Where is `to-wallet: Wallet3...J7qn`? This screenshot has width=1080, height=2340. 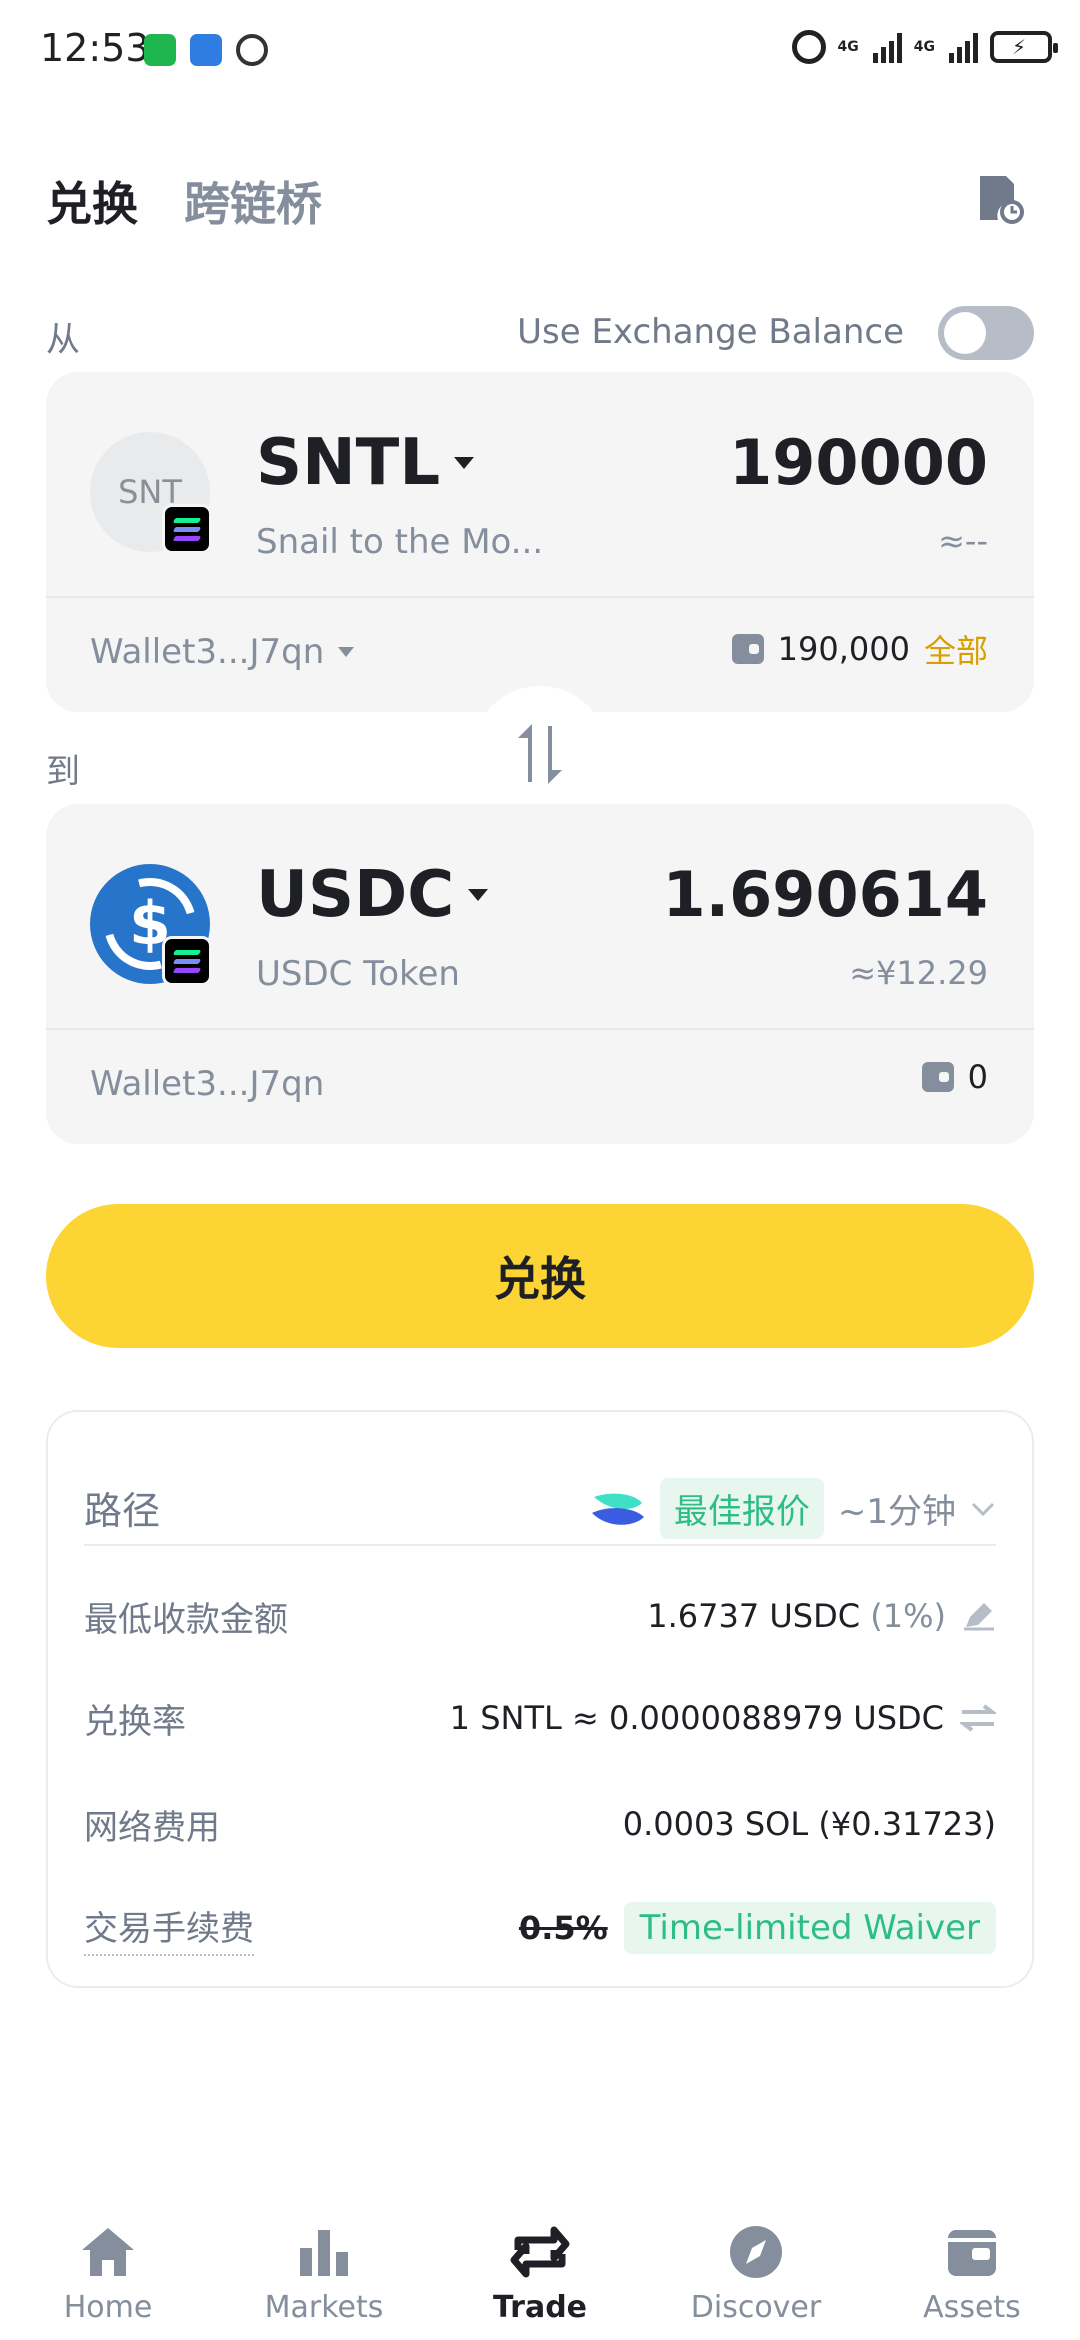
to-wallet: Wallet3...J7qn is located at coordinates (207, 1084).